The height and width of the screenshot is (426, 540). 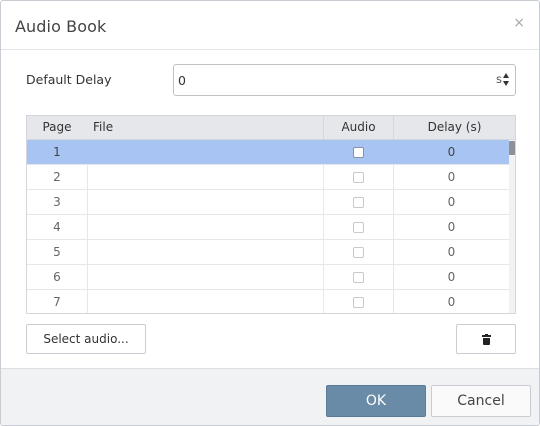 What do you see at coordinates (57, 127) in the screenshot?
I see `column-header-page: Page` at bounding box center [57, 127].